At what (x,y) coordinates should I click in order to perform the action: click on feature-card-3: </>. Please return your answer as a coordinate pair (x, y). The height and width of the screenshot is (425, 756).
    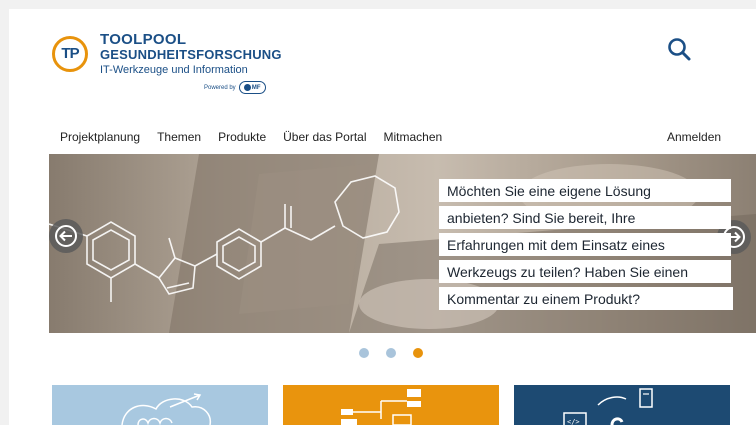
    Looking at the image, I should click on (622, 405).